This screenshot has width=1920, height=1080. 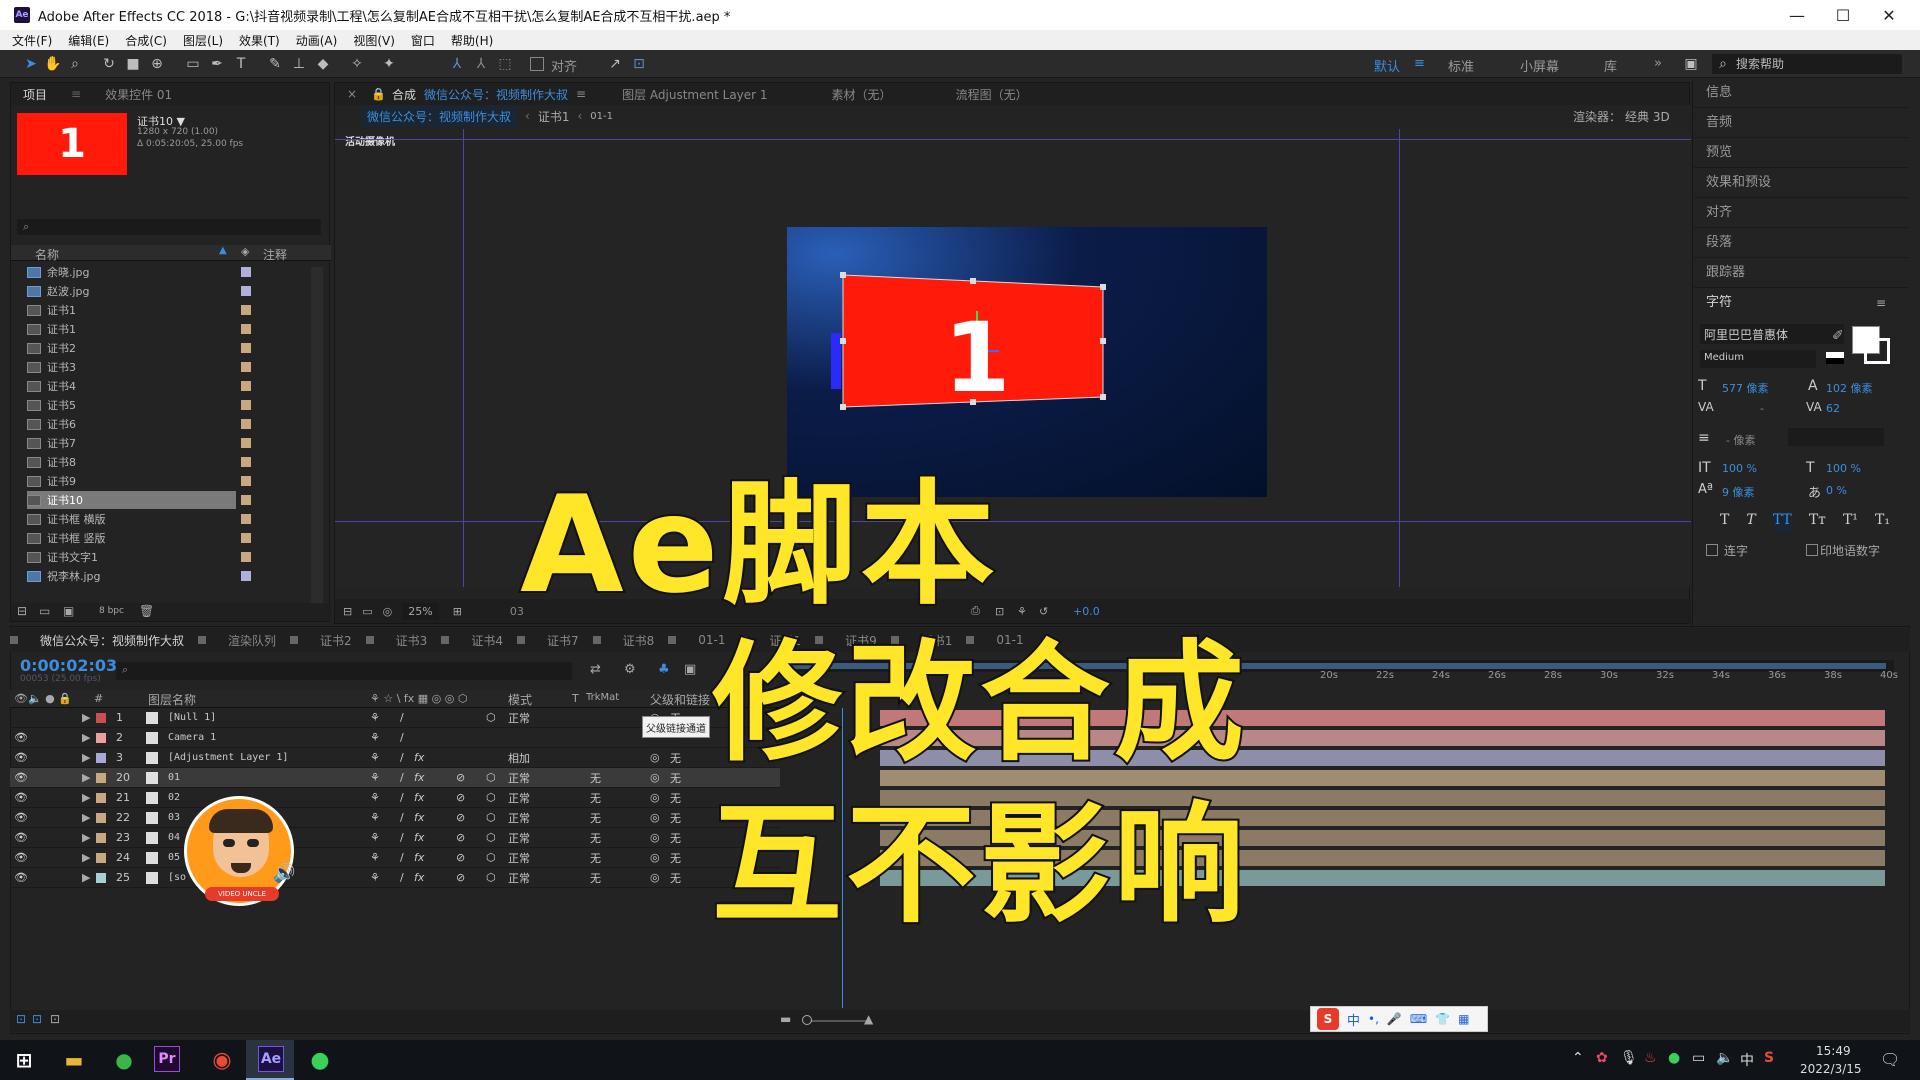 What do you see at coordinates (109, 64) in the screenshot?
I see `rotate-tool-icon: ↻` at bounding box center [109, 64].